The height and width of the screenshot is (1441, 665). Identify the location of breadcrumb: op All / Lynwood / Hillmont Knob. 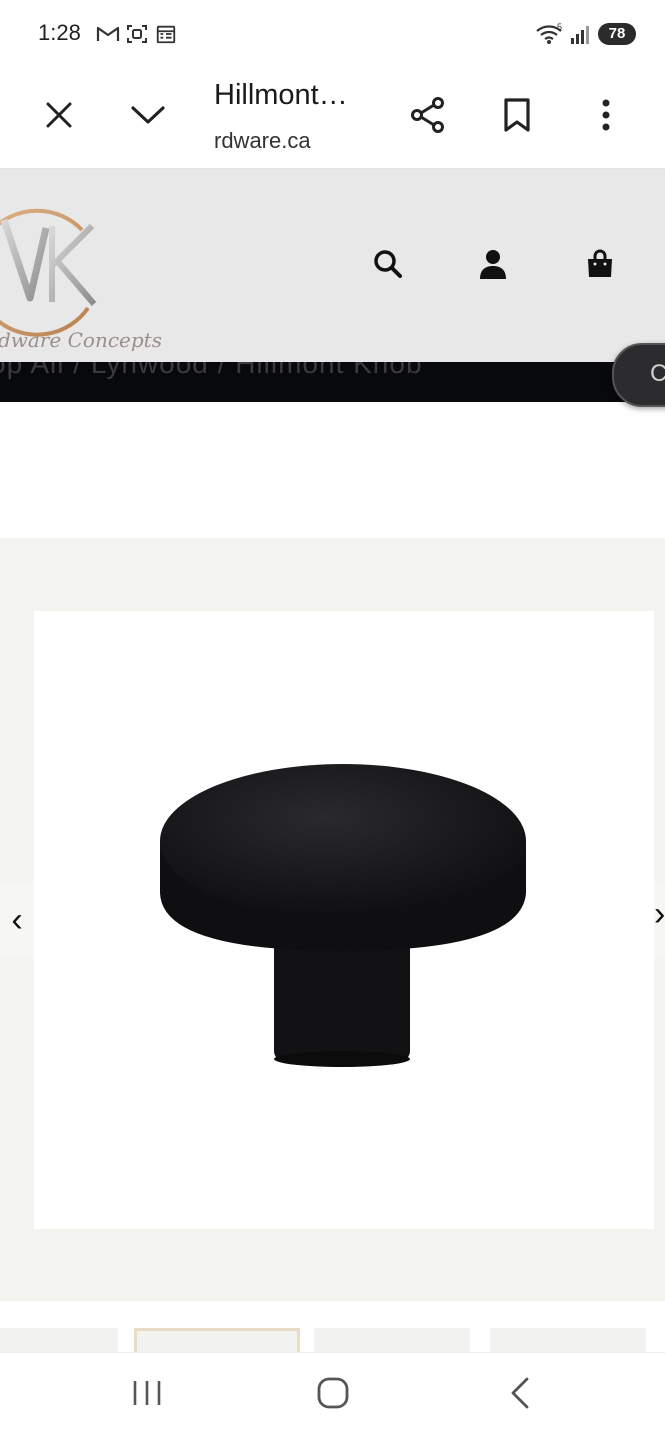
(332, 382).